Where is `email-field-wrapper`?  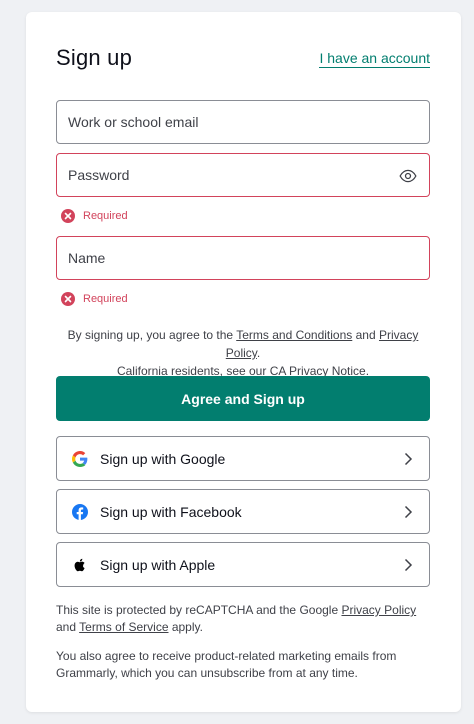
email-field-wrapper is located at coordinates (243, 122).